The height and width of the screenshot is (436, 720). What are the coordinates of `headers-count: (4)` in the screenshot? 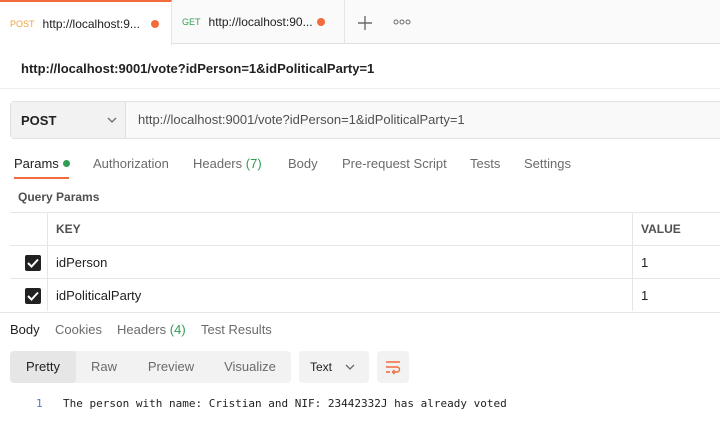 It's located at (177, 329).